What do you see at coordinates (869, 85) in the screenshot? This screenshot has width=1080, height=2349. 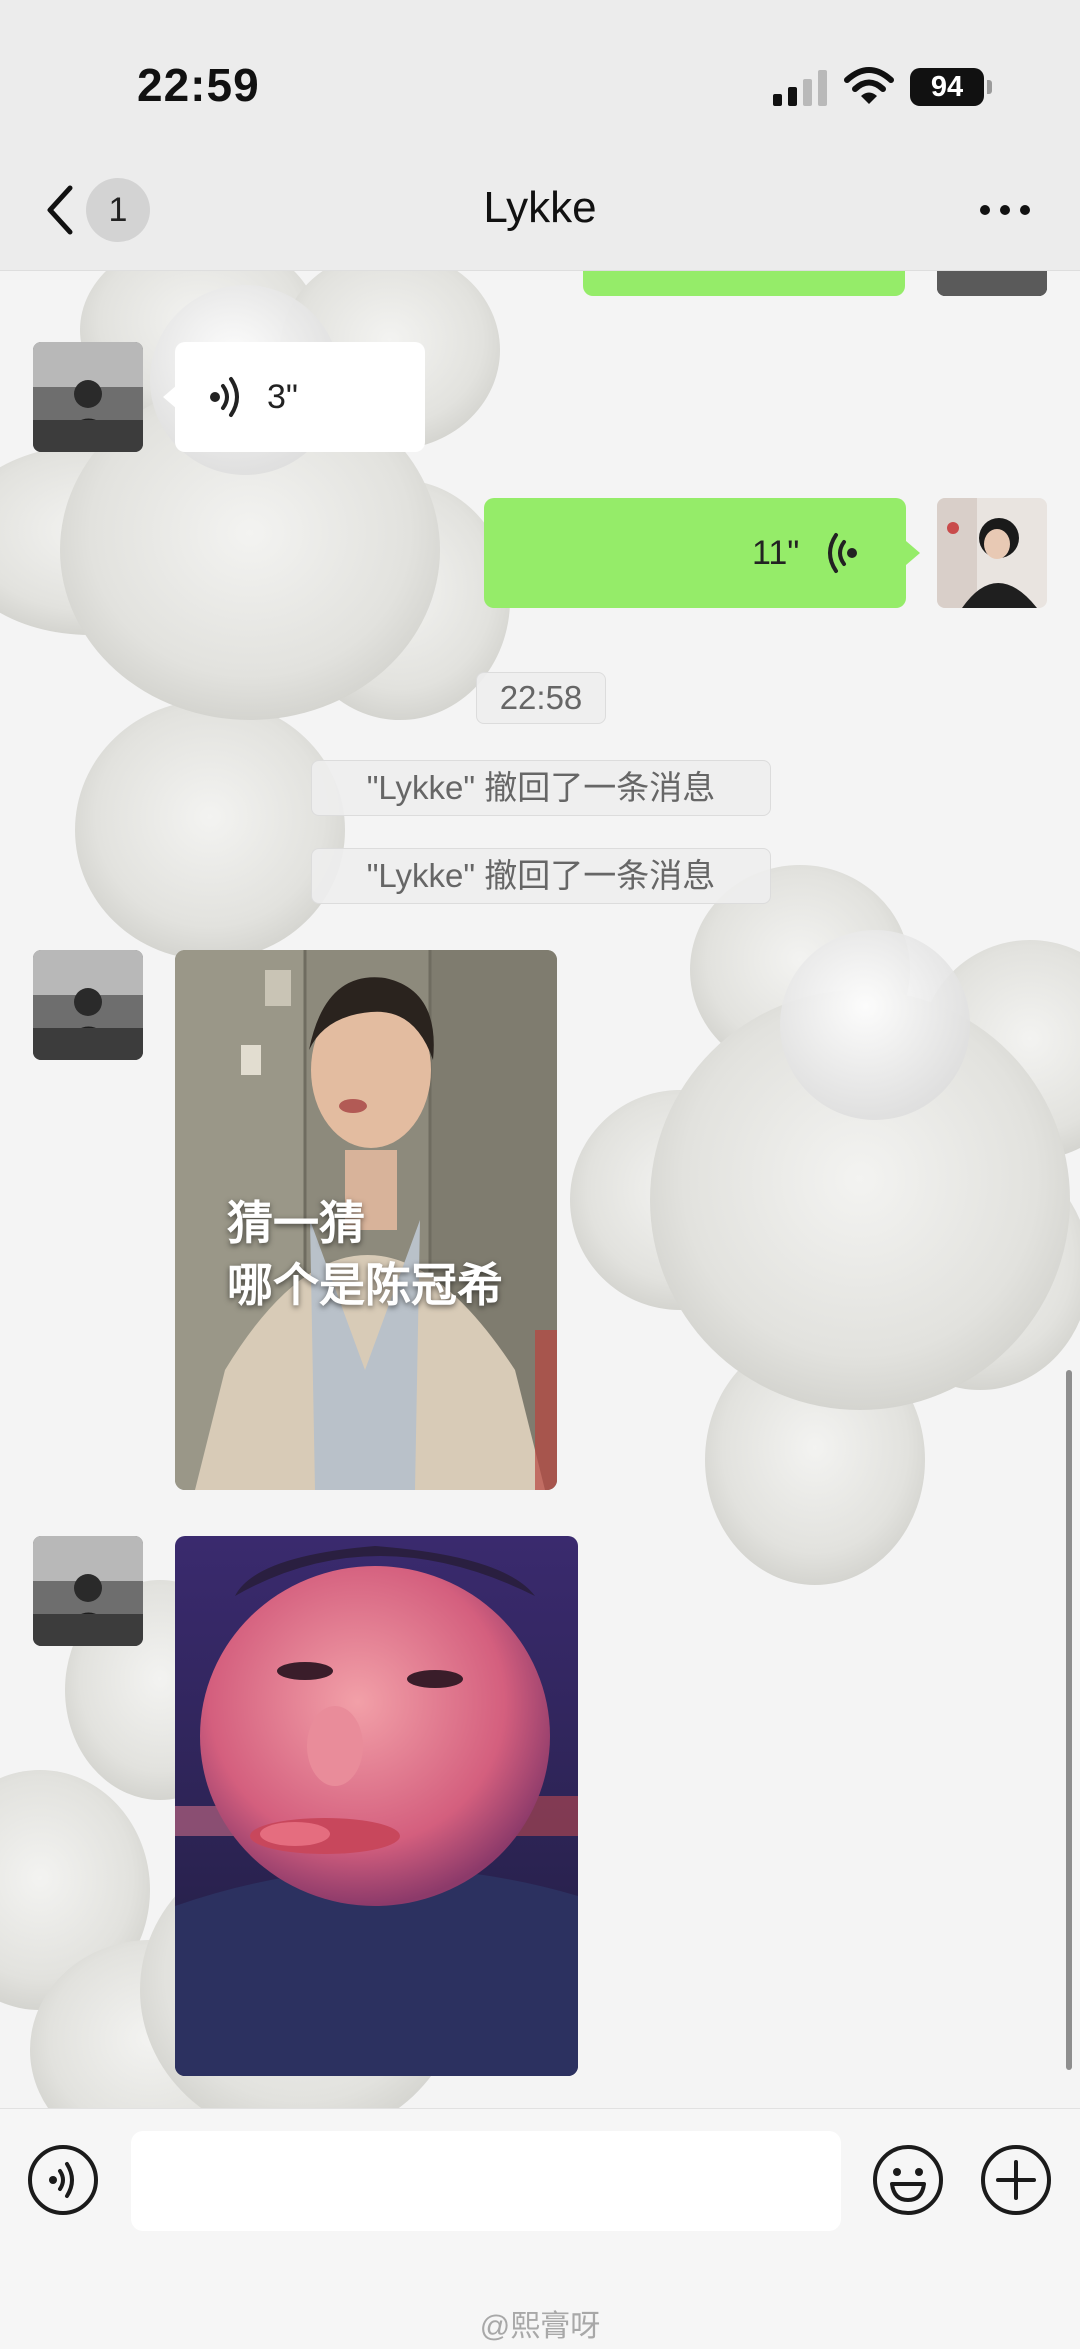 I see `wifi-icon` at bounding box center [869, 85].